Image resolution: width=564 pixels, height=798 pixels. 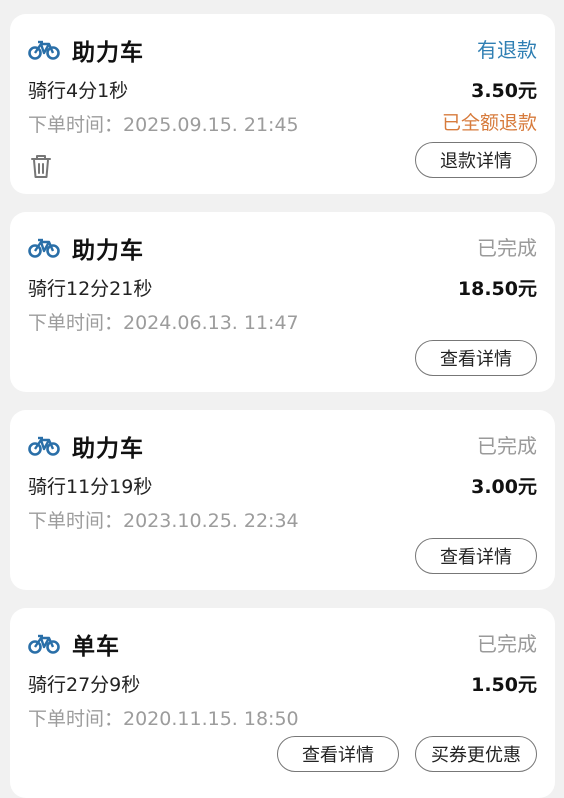 I want to click on trash-icon, so click(x=41, y=166).